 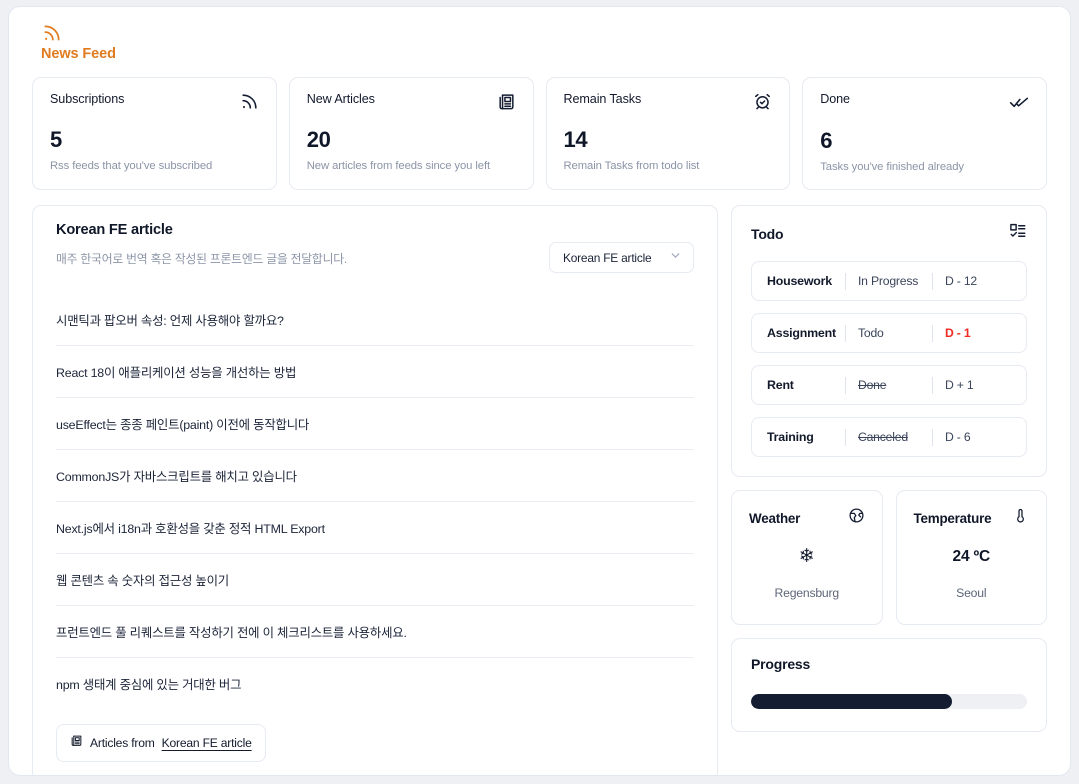 What do you see at coordinates (889, 233) in the screenshot?
I see `todo-panel-header: Todo` at bounding box center [889, 233].